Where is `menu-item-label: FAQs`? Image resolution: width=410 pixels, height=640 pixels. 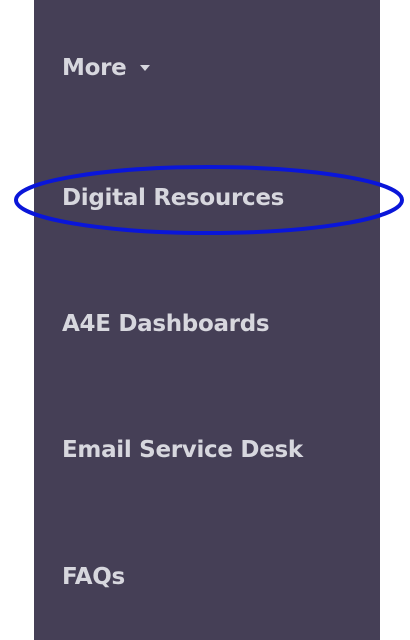 menu-item-label: FAQs is located at coordinates (93, 577).